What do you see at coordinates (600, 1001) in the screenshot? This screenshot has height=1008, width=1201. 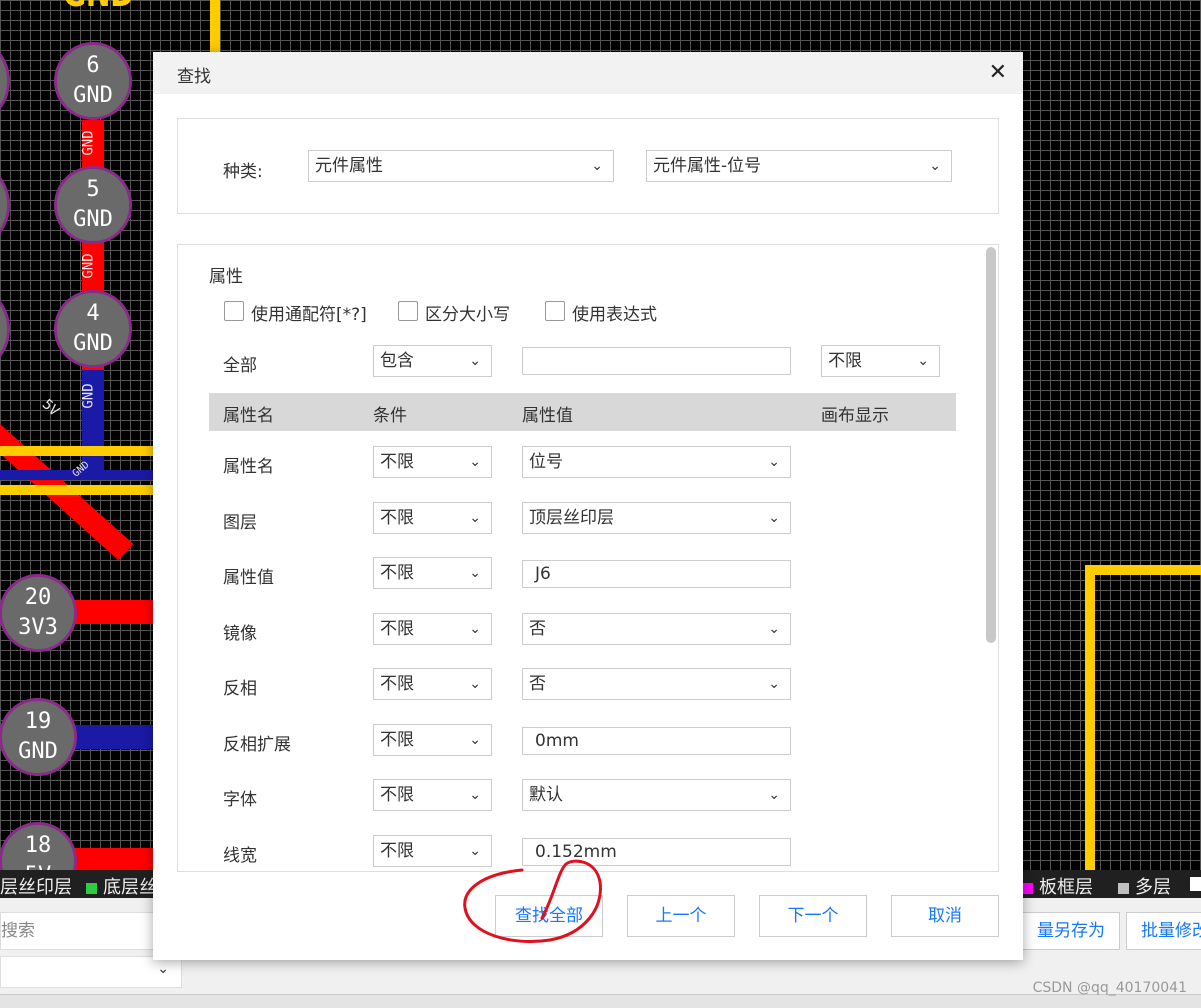 I see `bottom-table-header` at bounding box center [600, 1001].